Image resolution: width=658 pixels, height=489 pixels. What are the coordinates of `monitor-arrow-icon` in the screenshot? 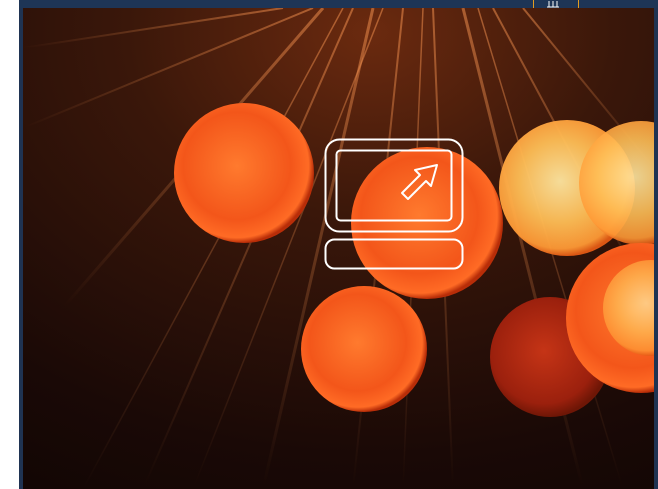 It's located at (394, 204).